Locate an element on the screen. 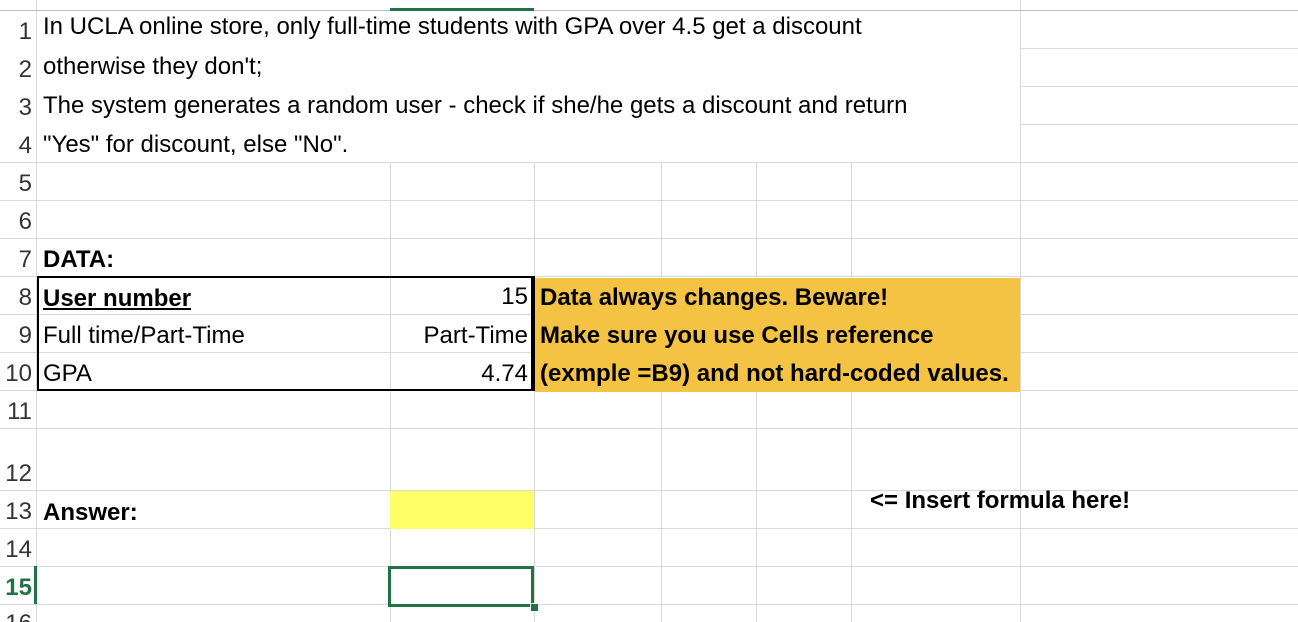 This screenshot has width=1298, height=622. answer-input-cell is located at coordinates (462, 510).